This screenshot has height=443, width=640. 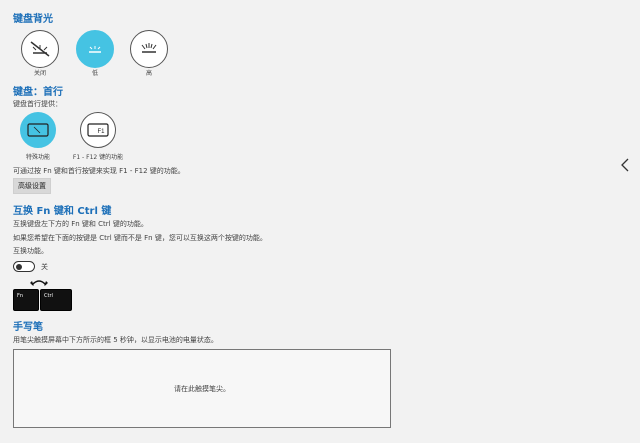 I want to click on swap-title: 互换 Fn 键和 Ctrl 键, so click(x=62, y=211).